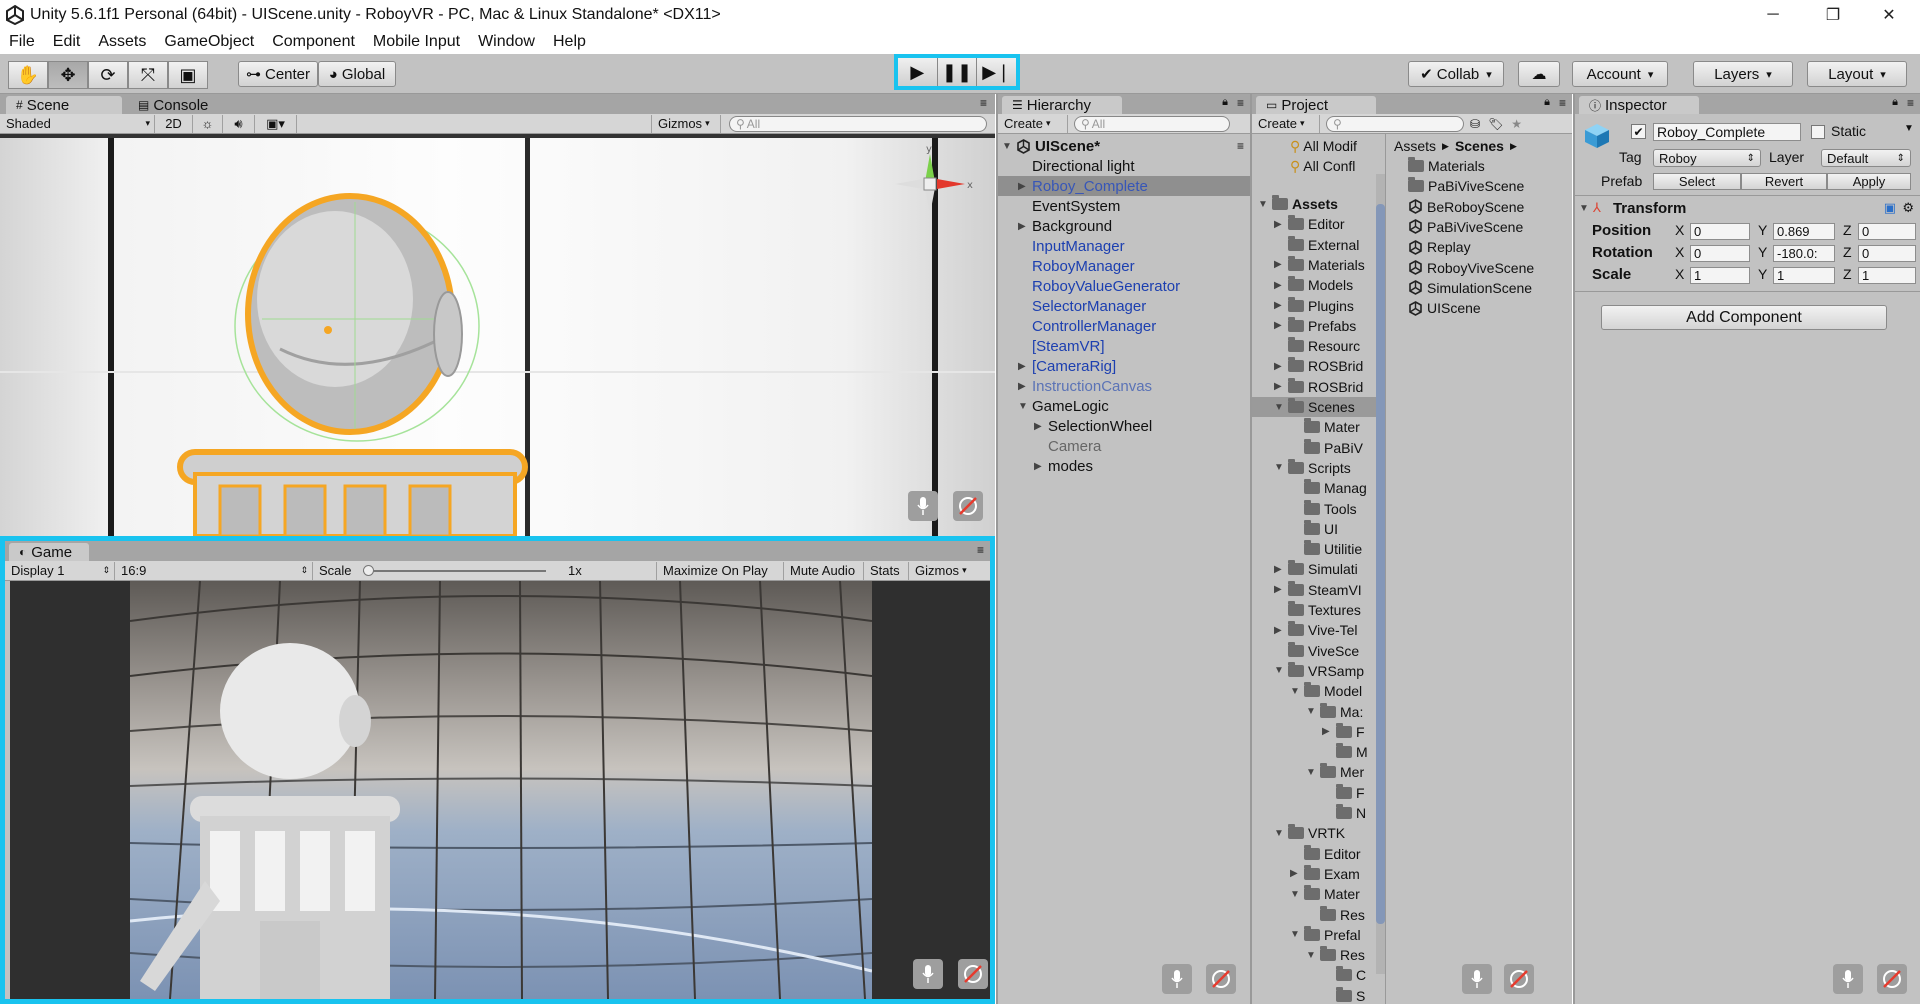  What do you see at coordinates (1314, 610) in the screenshot?
I see `project-tree-item: Textures` at bounding box center [1314, 610].